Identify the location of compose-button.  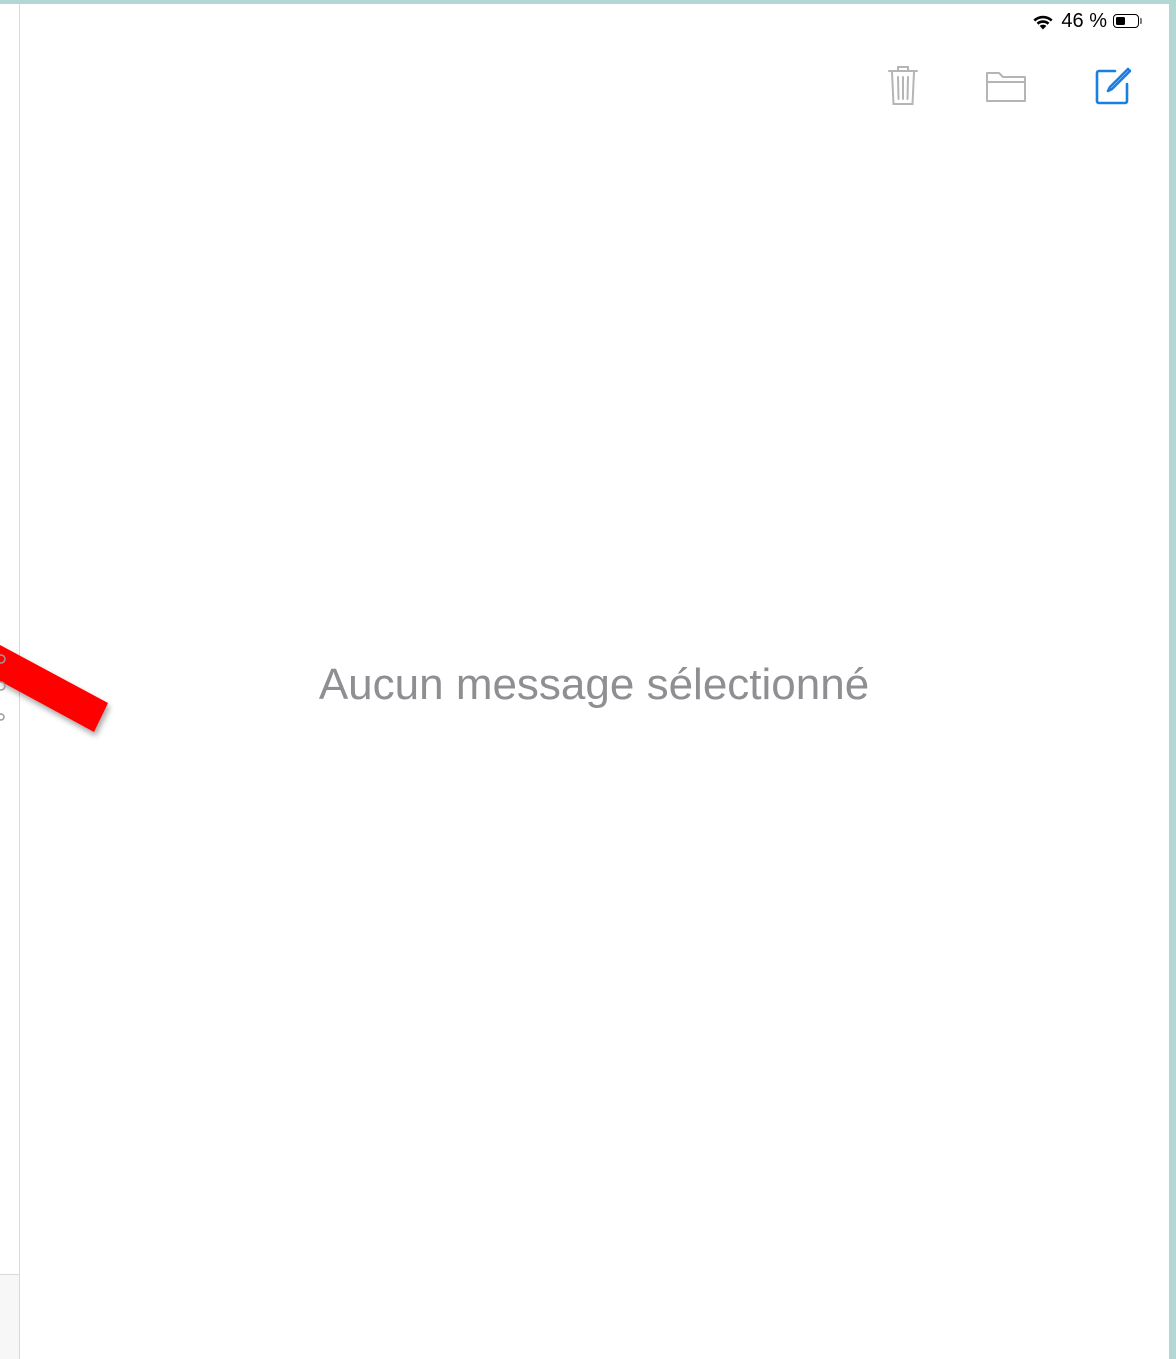
(1112, 86).